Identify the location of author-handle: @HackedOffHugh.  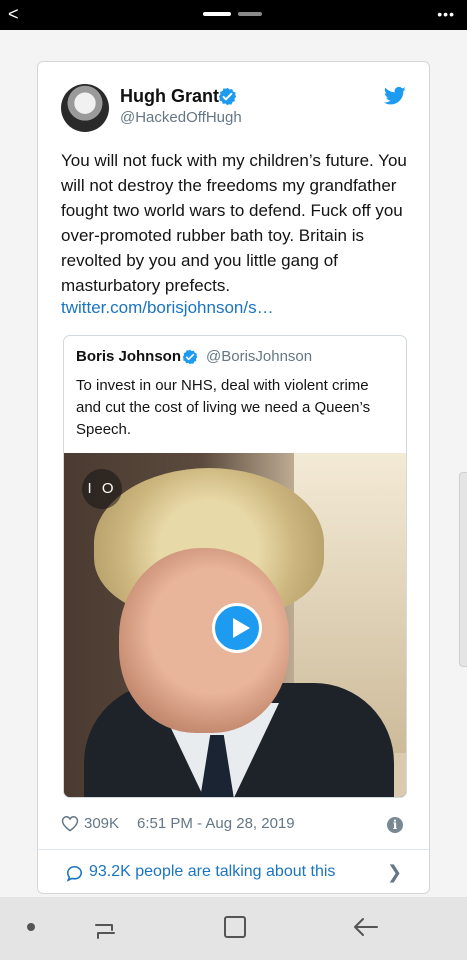
(181, 117).